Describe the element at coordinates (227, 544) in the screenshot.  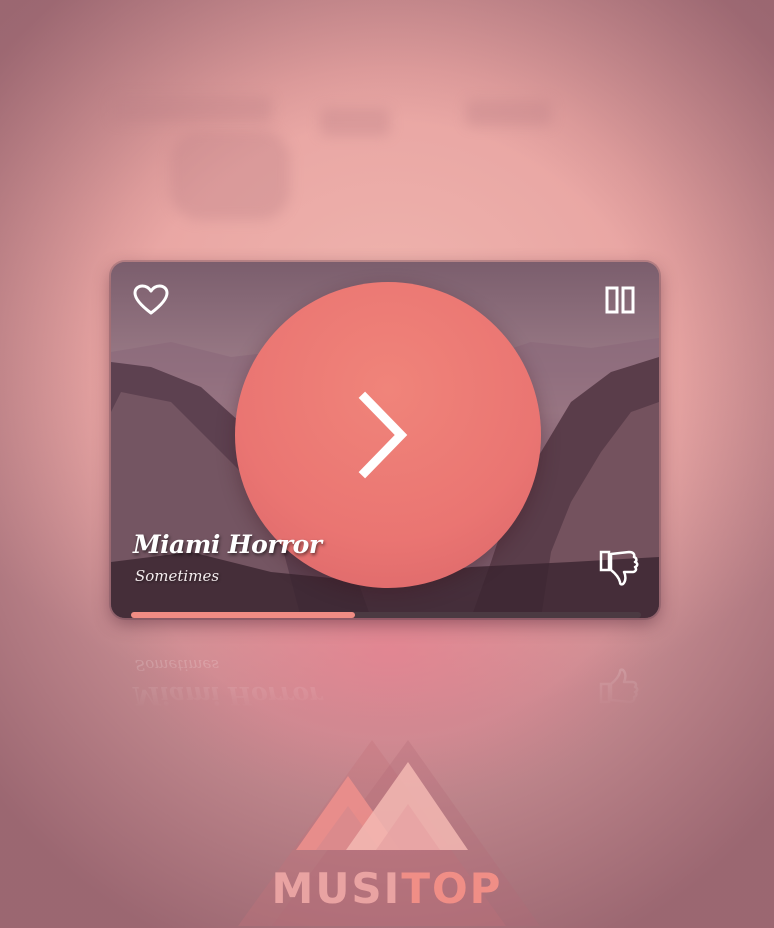
I see `track-title: Miami Horror` at that location.